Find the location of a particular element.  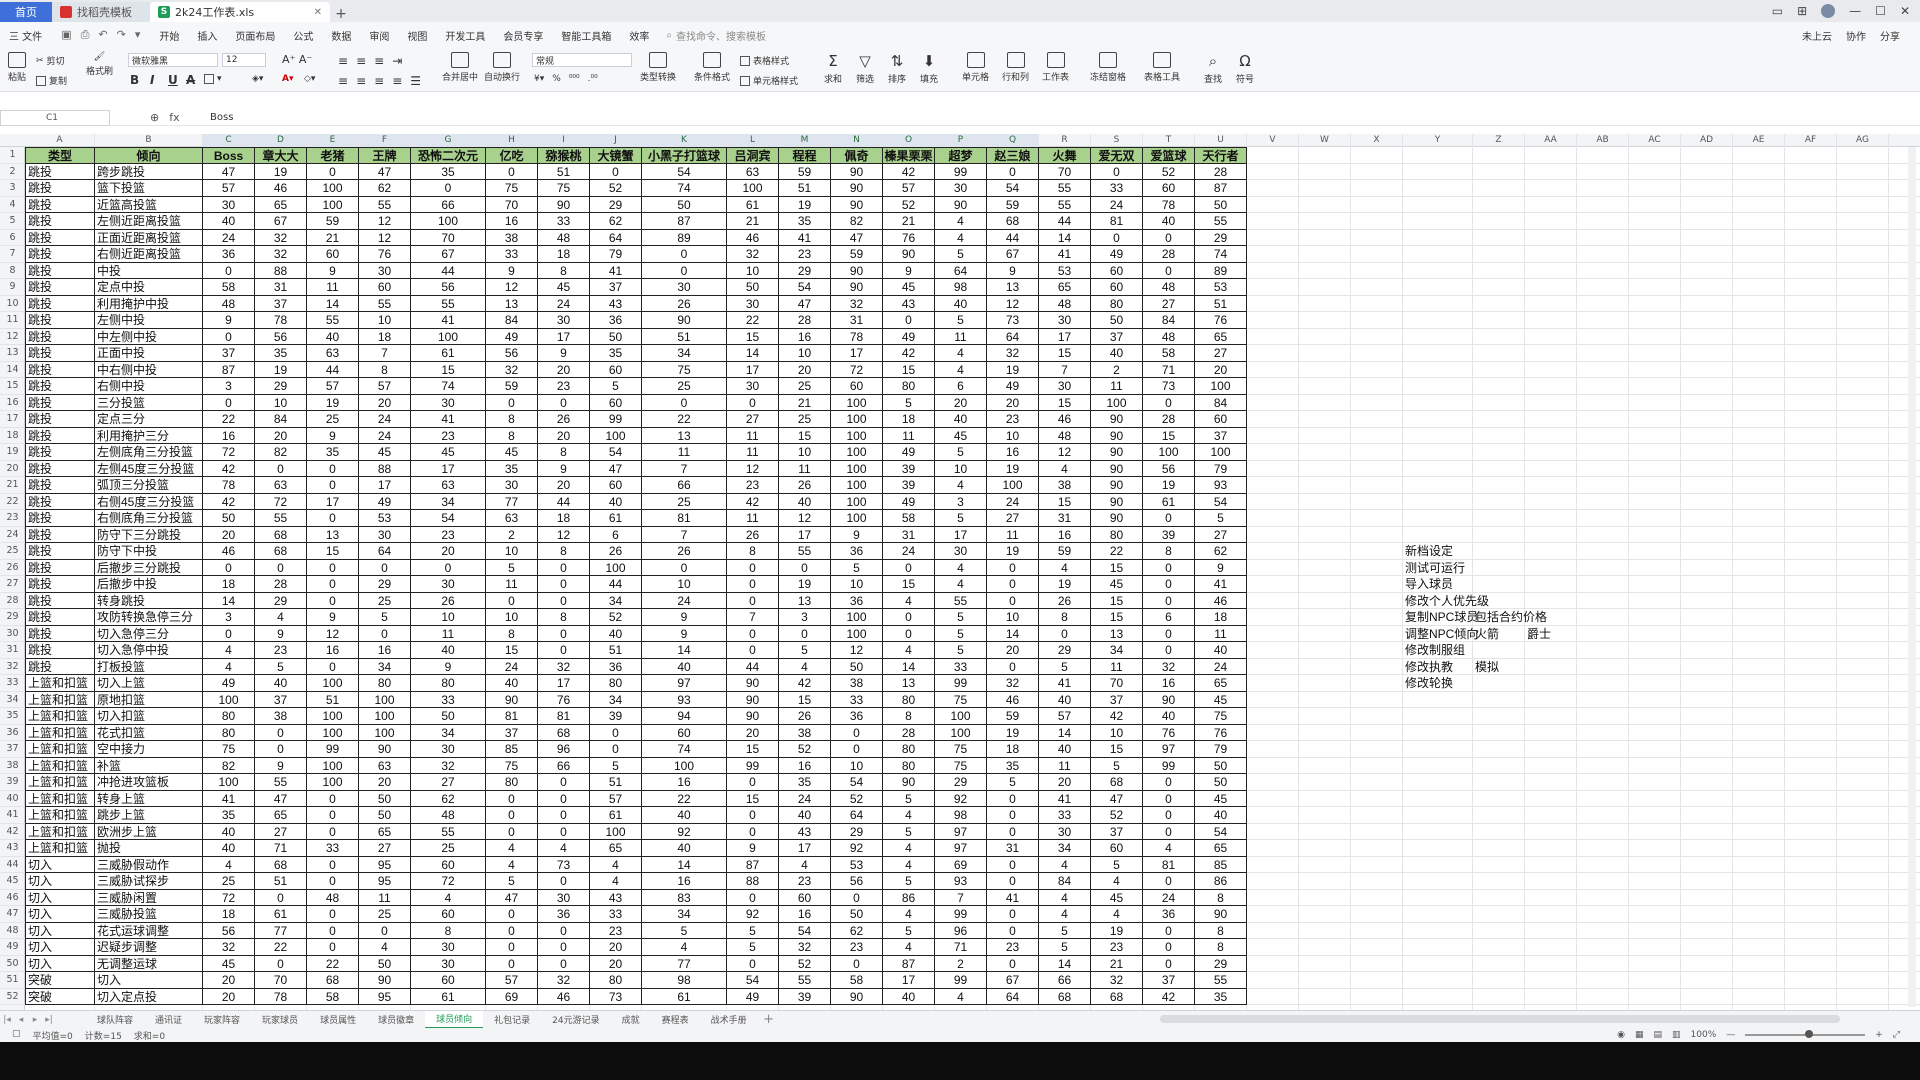

table-cell: 42 is located at coordinates (229, 501).